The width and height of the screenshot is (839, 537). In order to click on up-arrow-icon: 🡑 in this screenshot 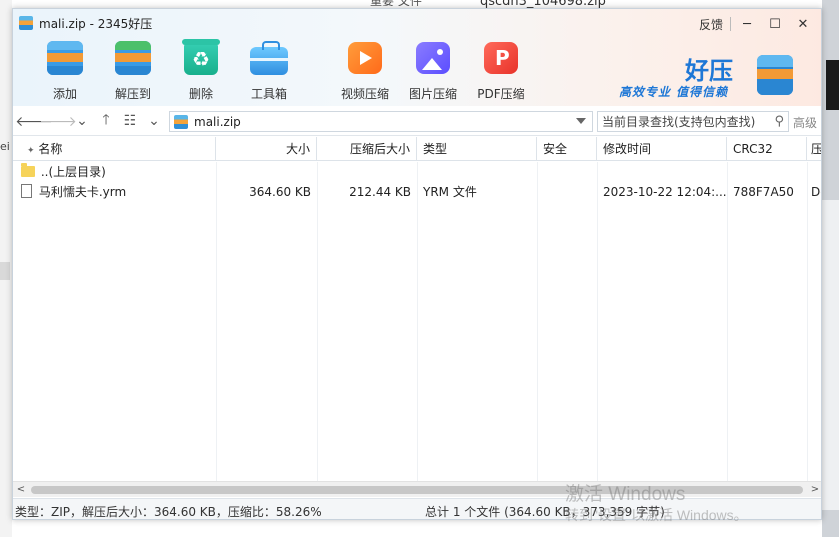, I will do `click(106, 121)`.